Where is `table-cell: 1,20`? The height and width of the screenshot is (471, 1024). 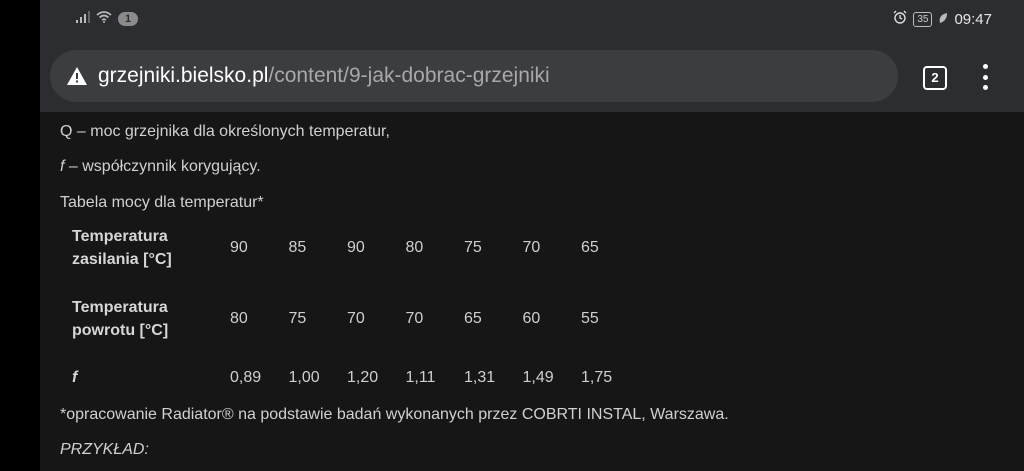
table-cell: 1,20 is located at coordinates (363, 377).